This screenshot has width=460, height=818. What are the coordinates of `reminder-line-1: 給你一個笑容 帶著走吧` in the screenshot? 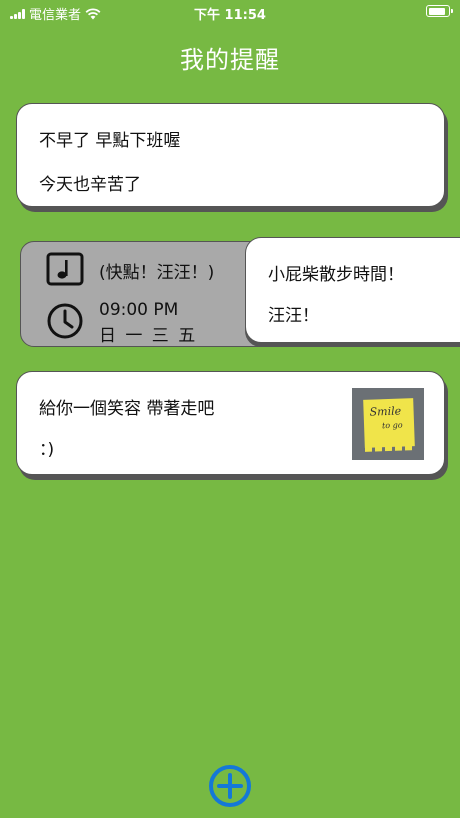 It's located at (127, 409).